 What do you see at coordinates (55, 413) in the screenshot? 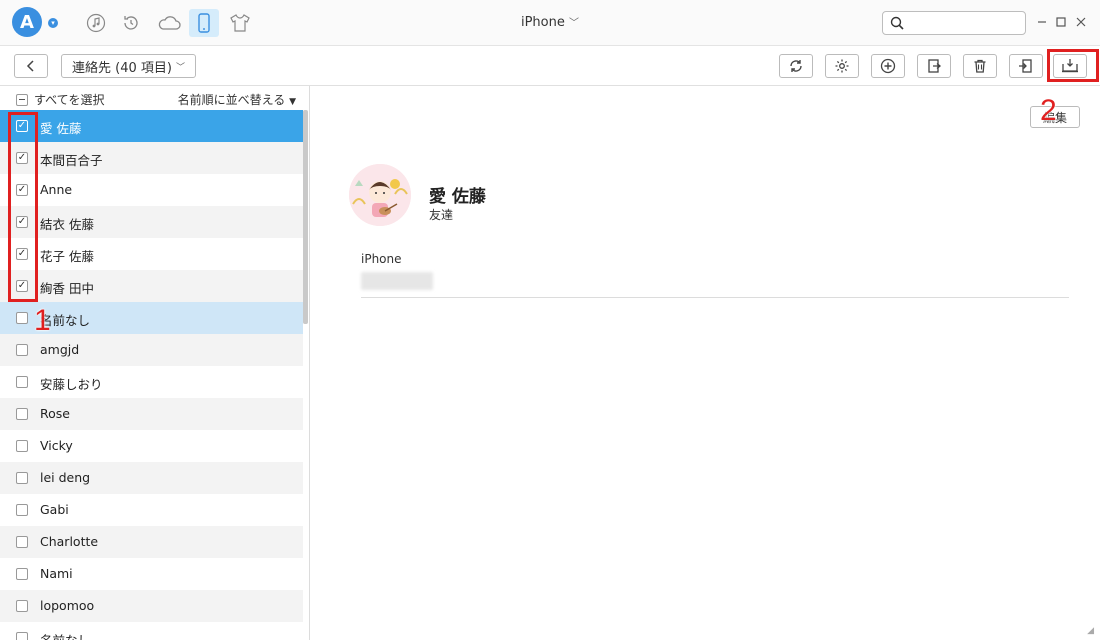
I see `contact-name: Rose` at bounding box center [55, 413].